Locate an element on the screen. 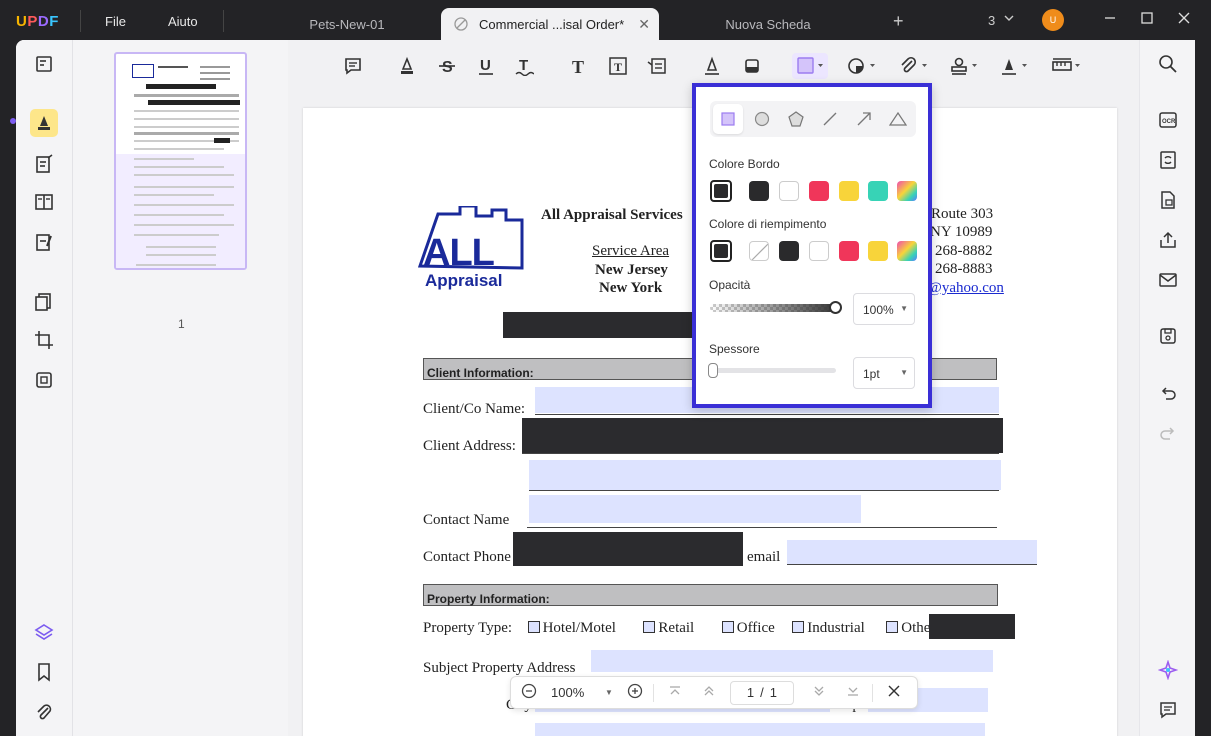  edit-pdf-icon is located at coordinates (44, 164).